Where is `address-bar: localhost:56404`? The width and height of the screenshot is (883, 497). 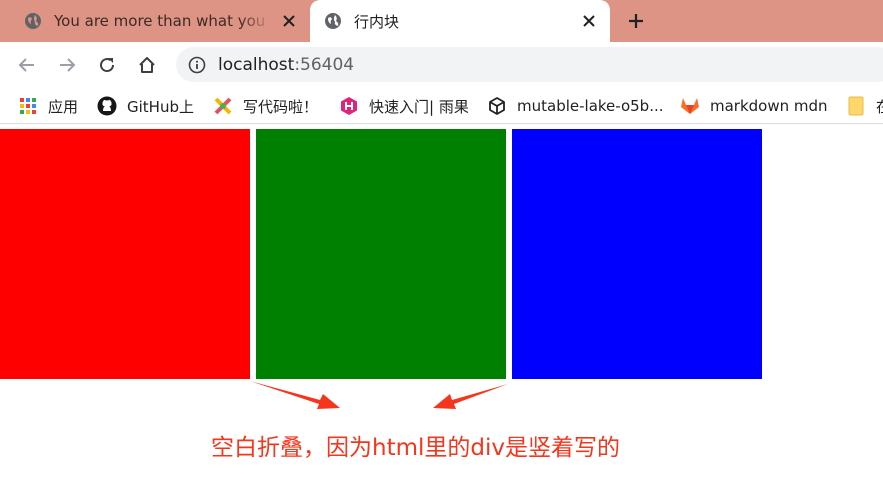
address-bar: localhost:56404 is located at coordinates (529, 64).